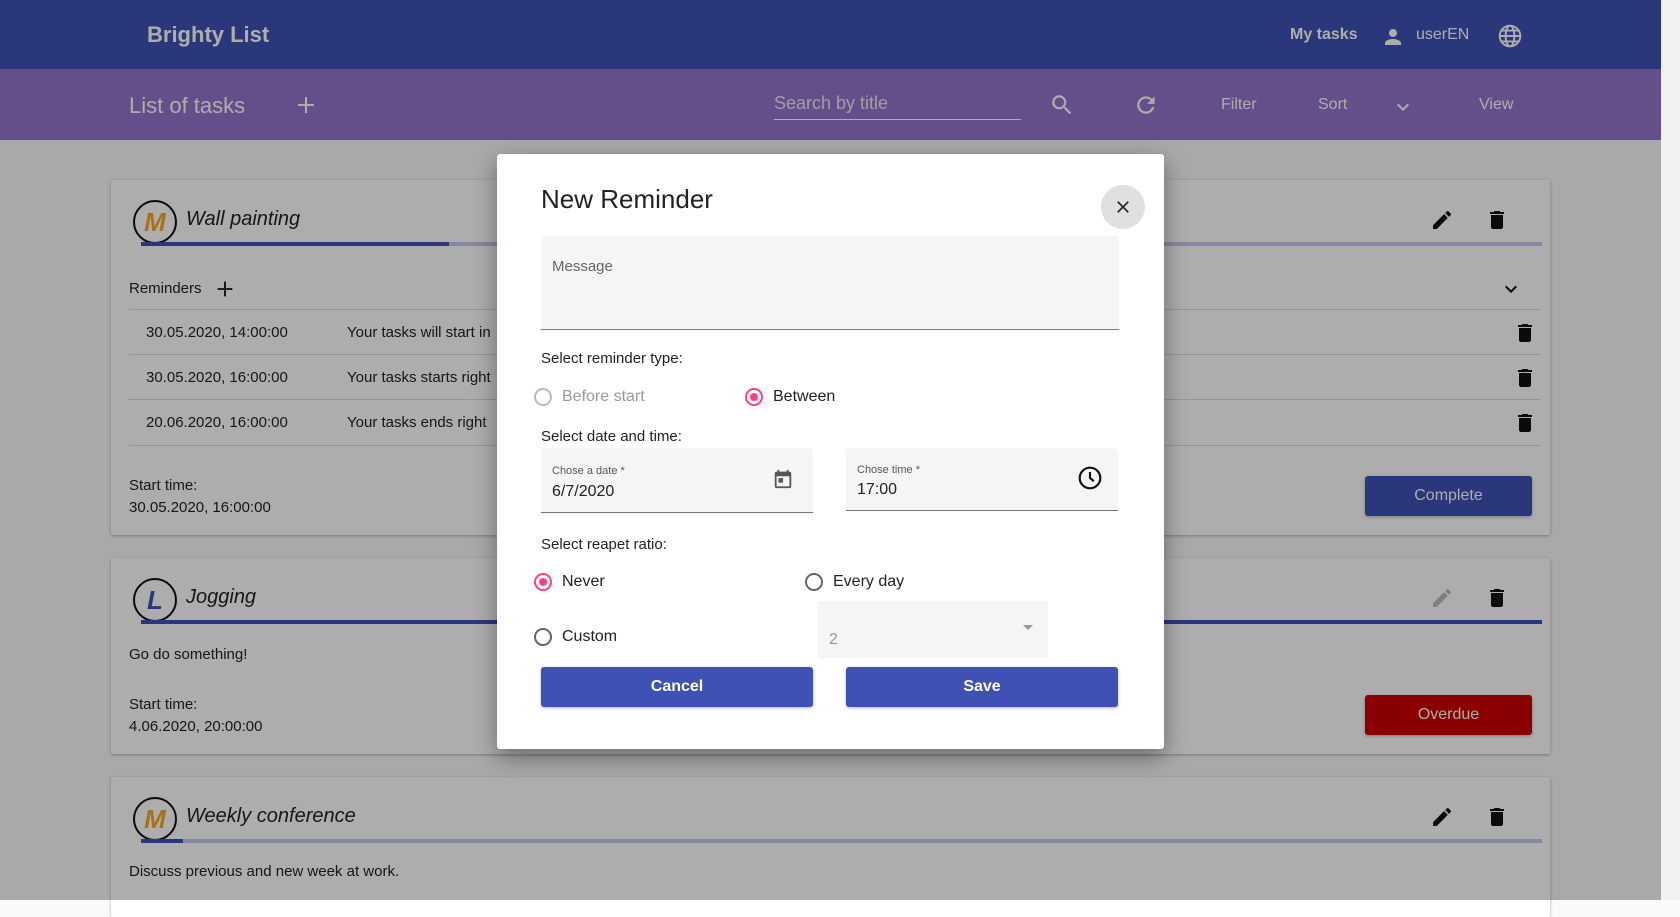  What do you see at coordinates (783, 479) in the screenshot?
I see `calendar-icon` at bounding box center [783, 479].